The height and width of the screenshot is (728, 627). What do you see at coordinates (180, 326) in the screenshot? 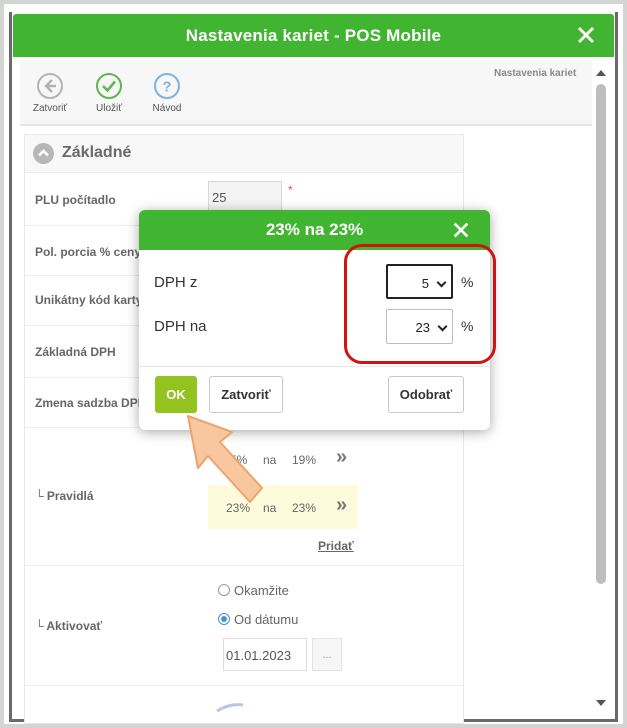
I see `vat-to-label: DPH na` at bounding box center [180, 326].